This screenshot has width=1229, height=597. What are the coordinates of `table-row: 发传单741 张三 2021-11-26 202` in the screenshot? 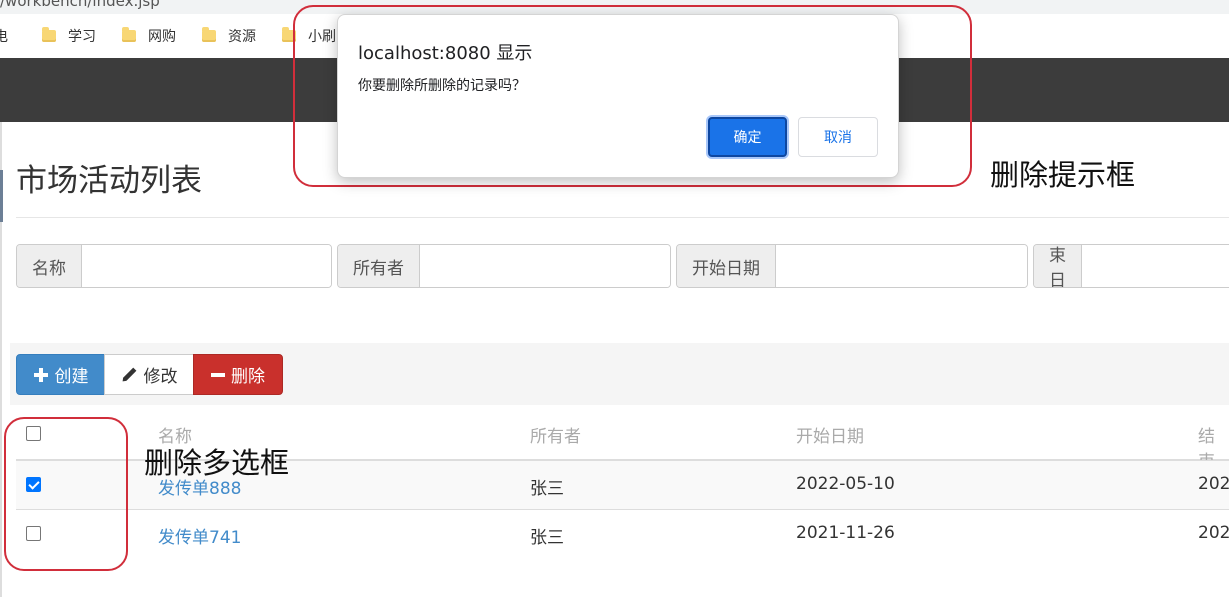 It's located at (622, 533).